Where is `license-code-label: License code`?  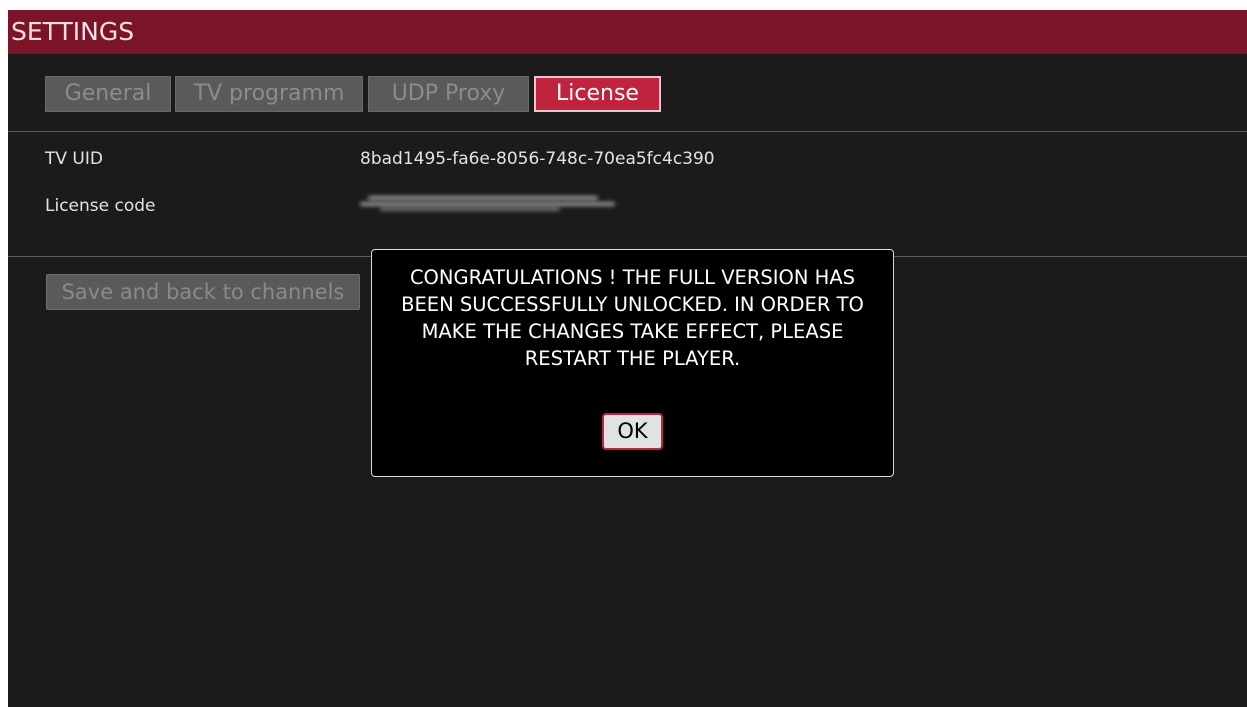 license-code-label: License code is located at coordinates (100, 206).